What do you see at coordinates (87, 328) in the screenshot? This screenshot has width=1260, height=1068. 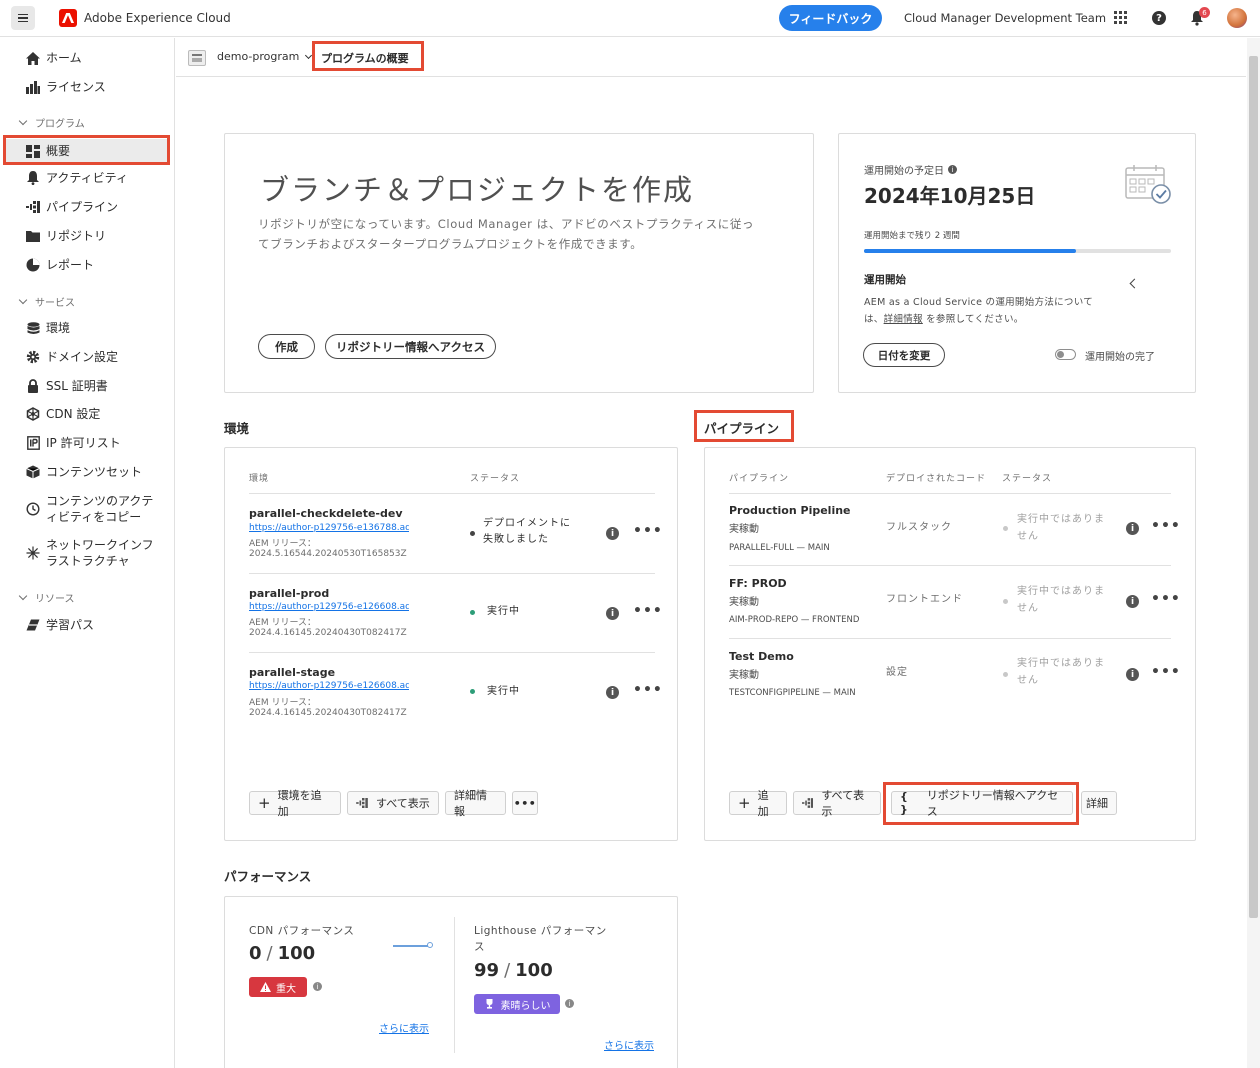 I see `sidebar-item-environment: 環境` at bounding box center [87, 328].